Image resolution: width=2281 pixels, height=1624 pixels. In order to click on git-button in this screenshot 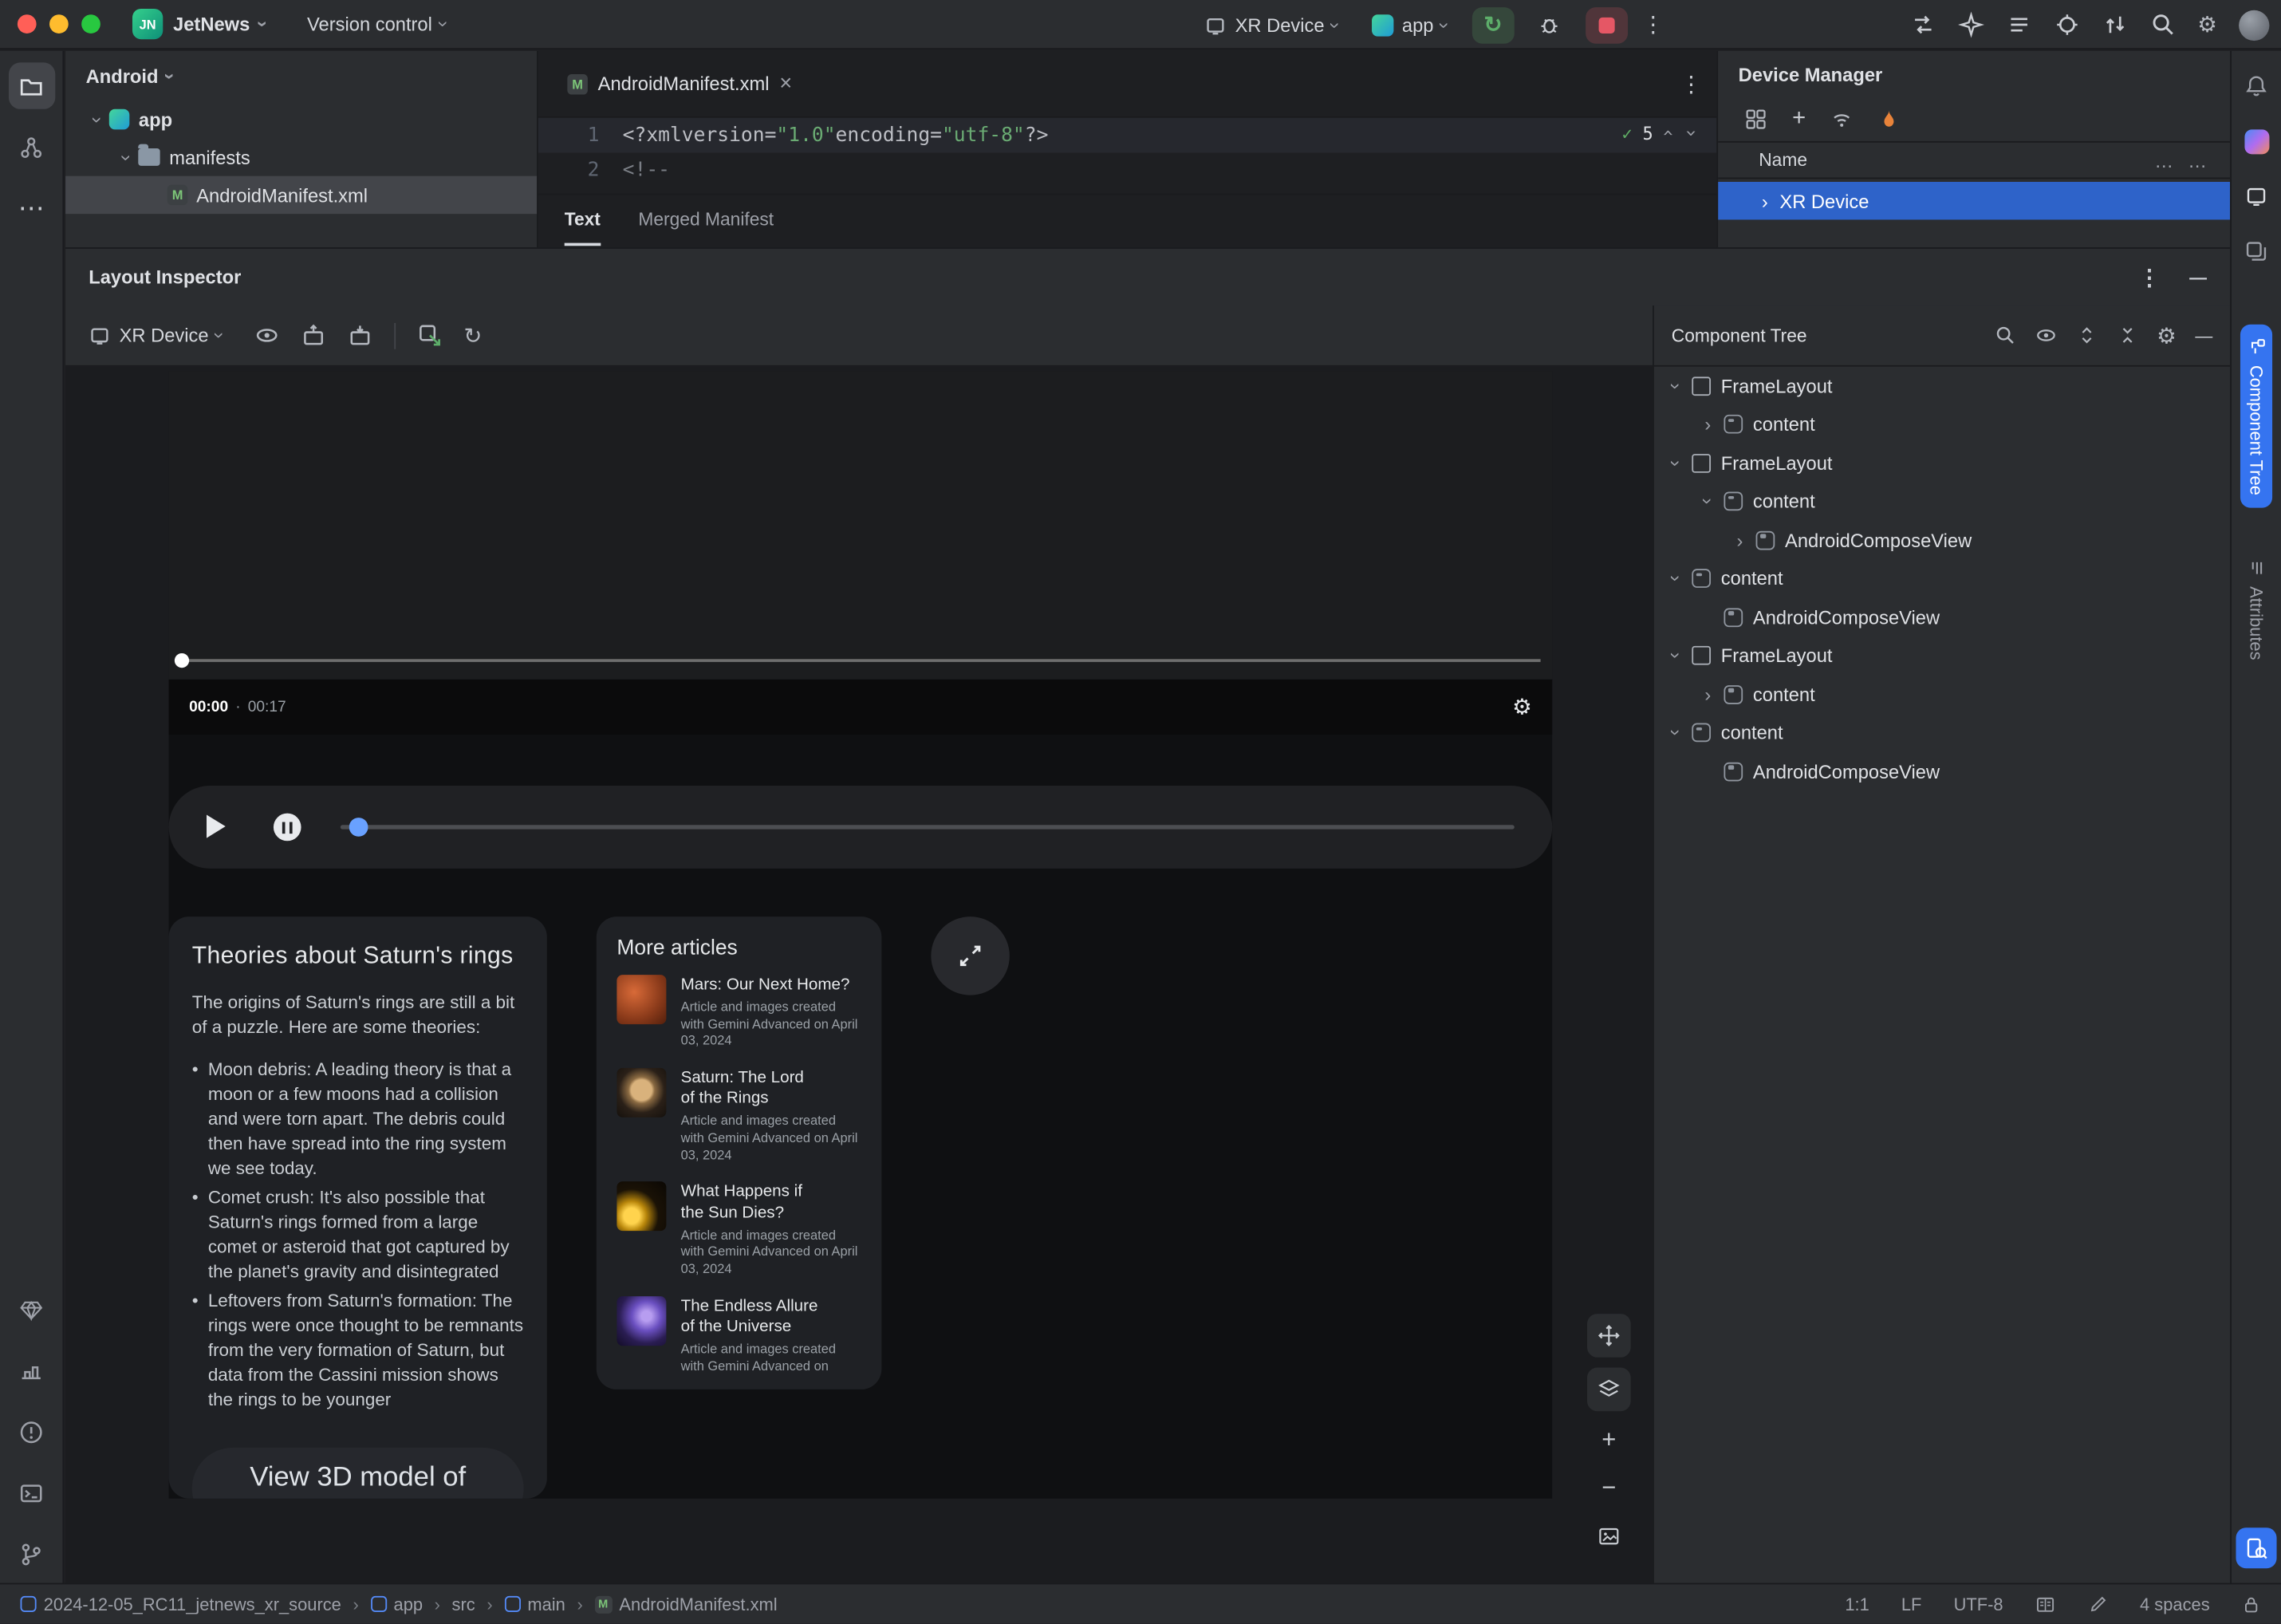, I will do `click(31, 1554)`.